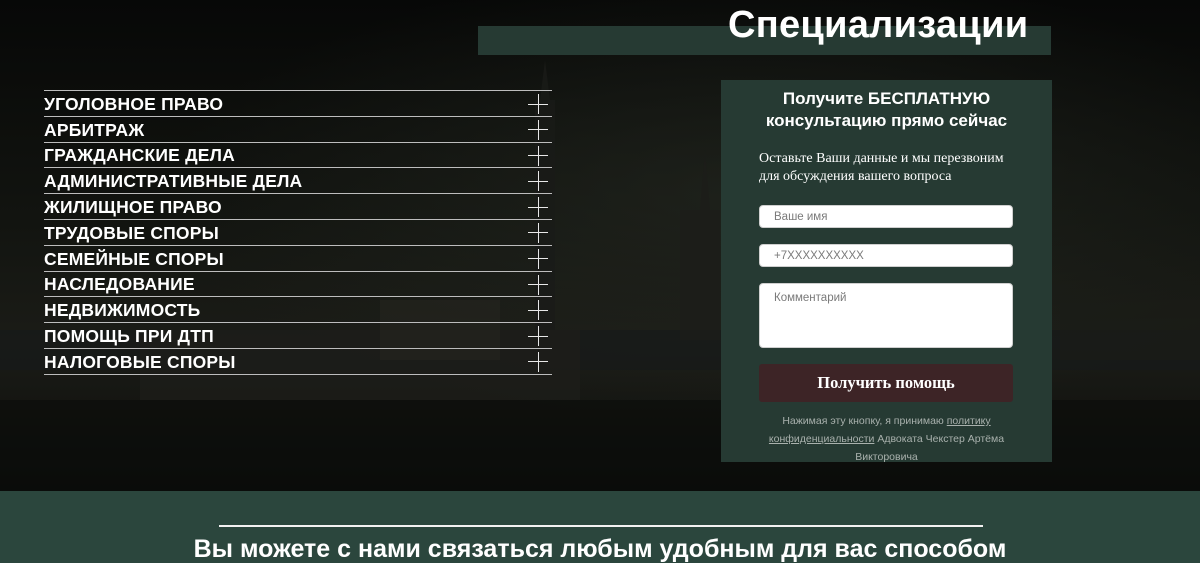 The height and width of the screenshot is (563, 1200). What do you see at coordinates (298, 104) in the screenshot?
I see `spec-item-criminal-law: УГОЛОВНОЕ ПРАВО` at bounding box center [298, 104].